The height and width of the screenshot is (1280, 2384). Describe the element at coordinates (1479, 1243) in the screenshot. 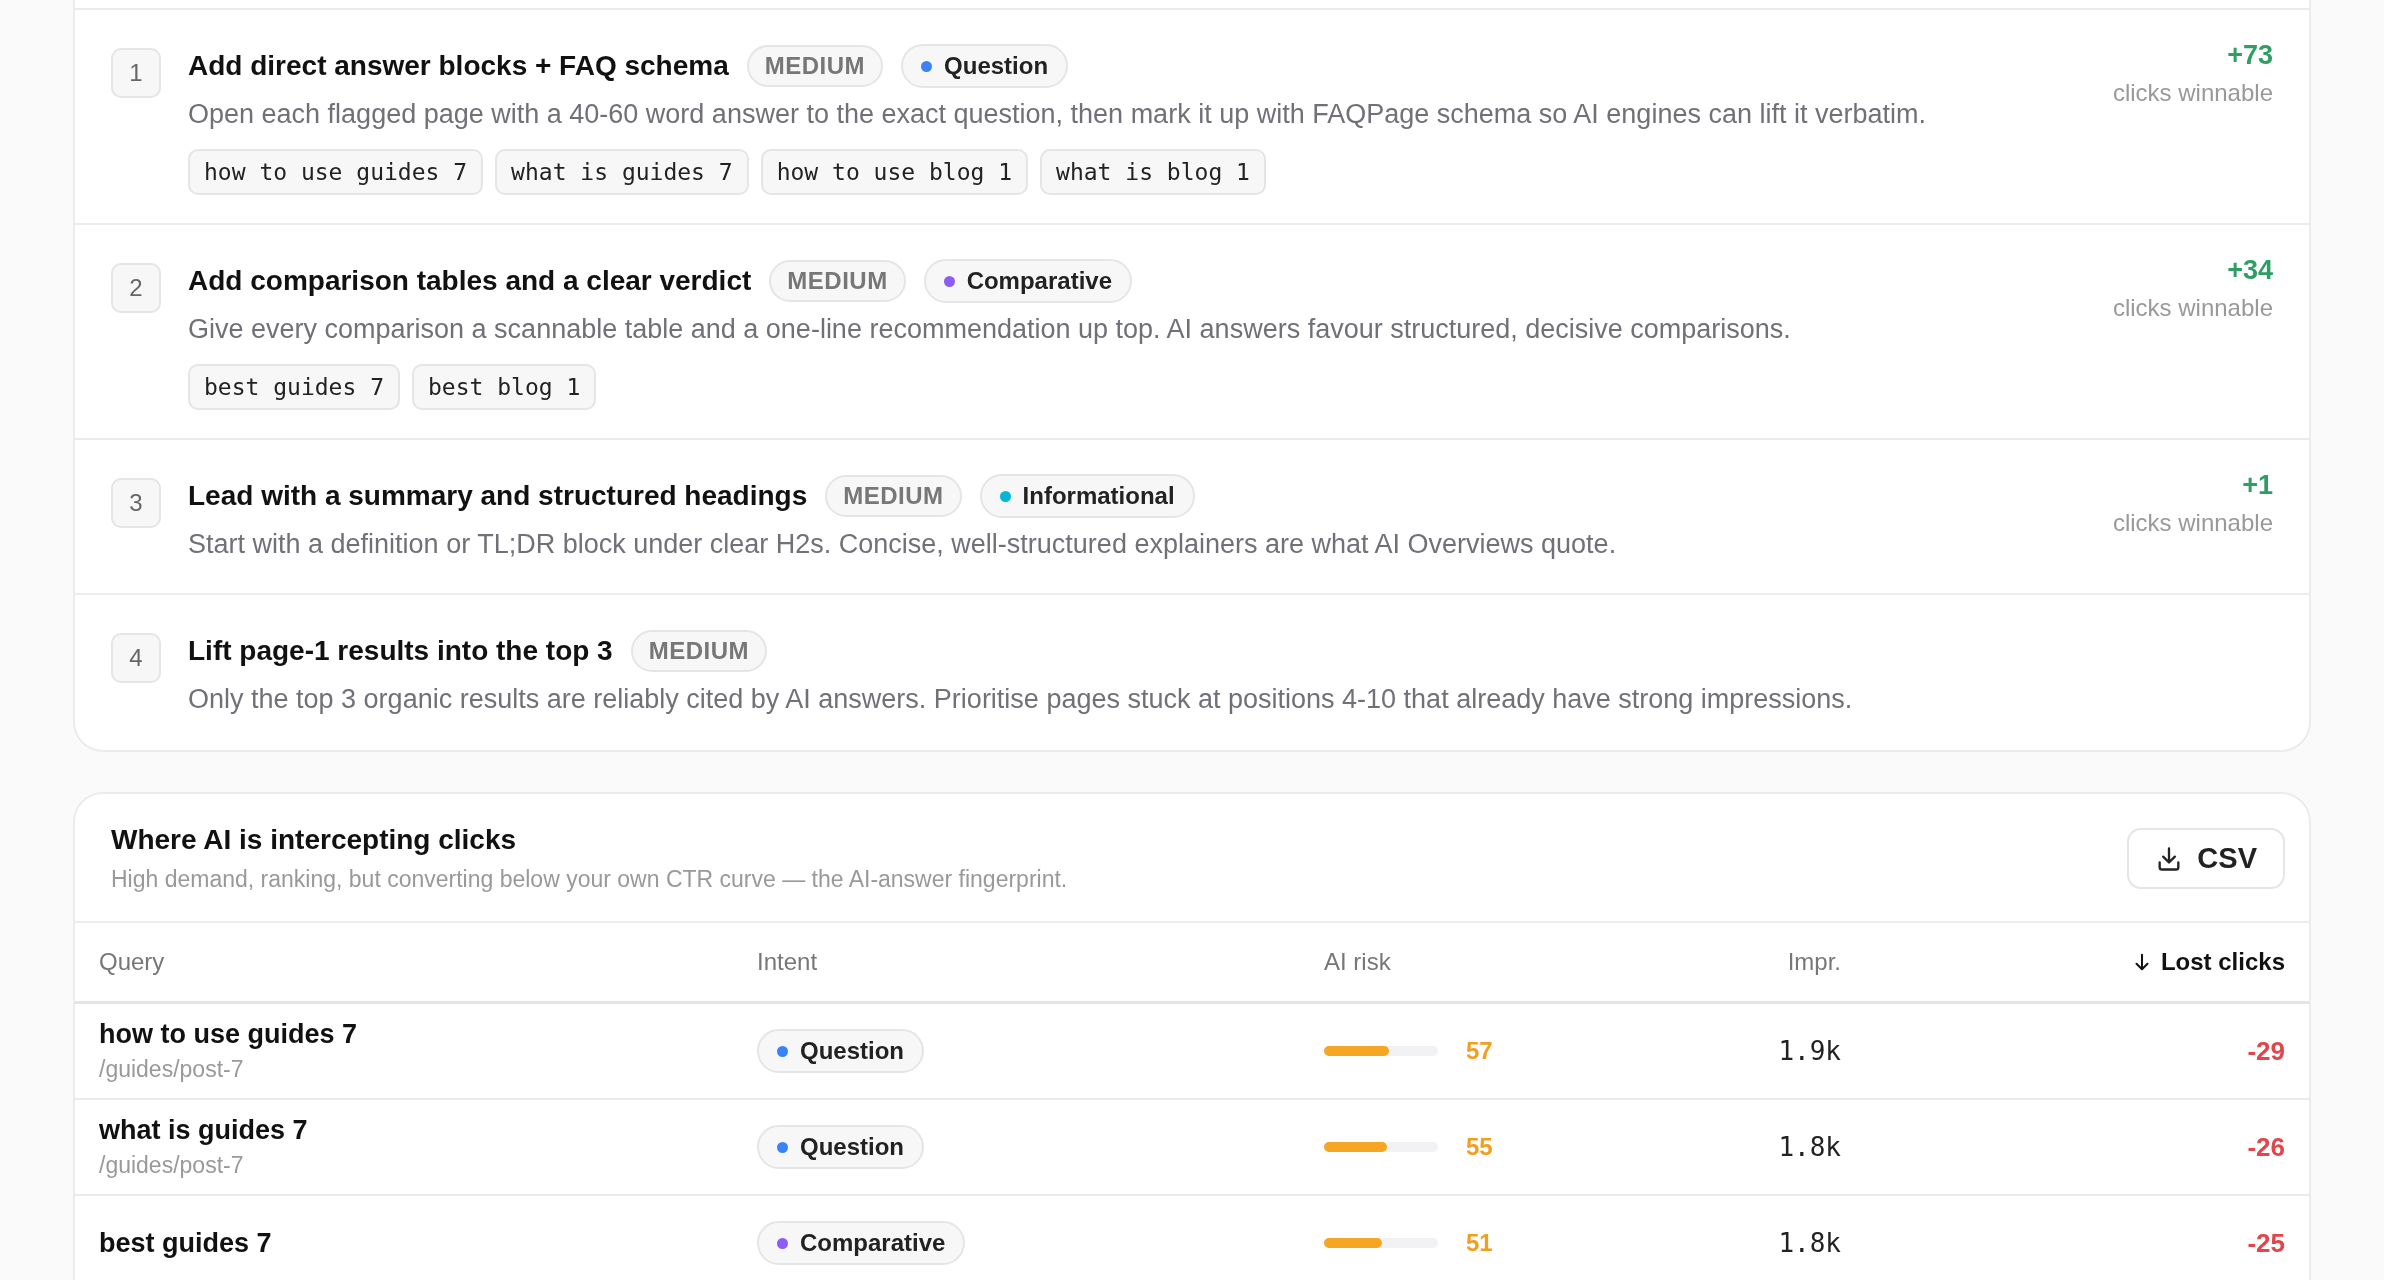

I see `risk-score: 51` at that location.